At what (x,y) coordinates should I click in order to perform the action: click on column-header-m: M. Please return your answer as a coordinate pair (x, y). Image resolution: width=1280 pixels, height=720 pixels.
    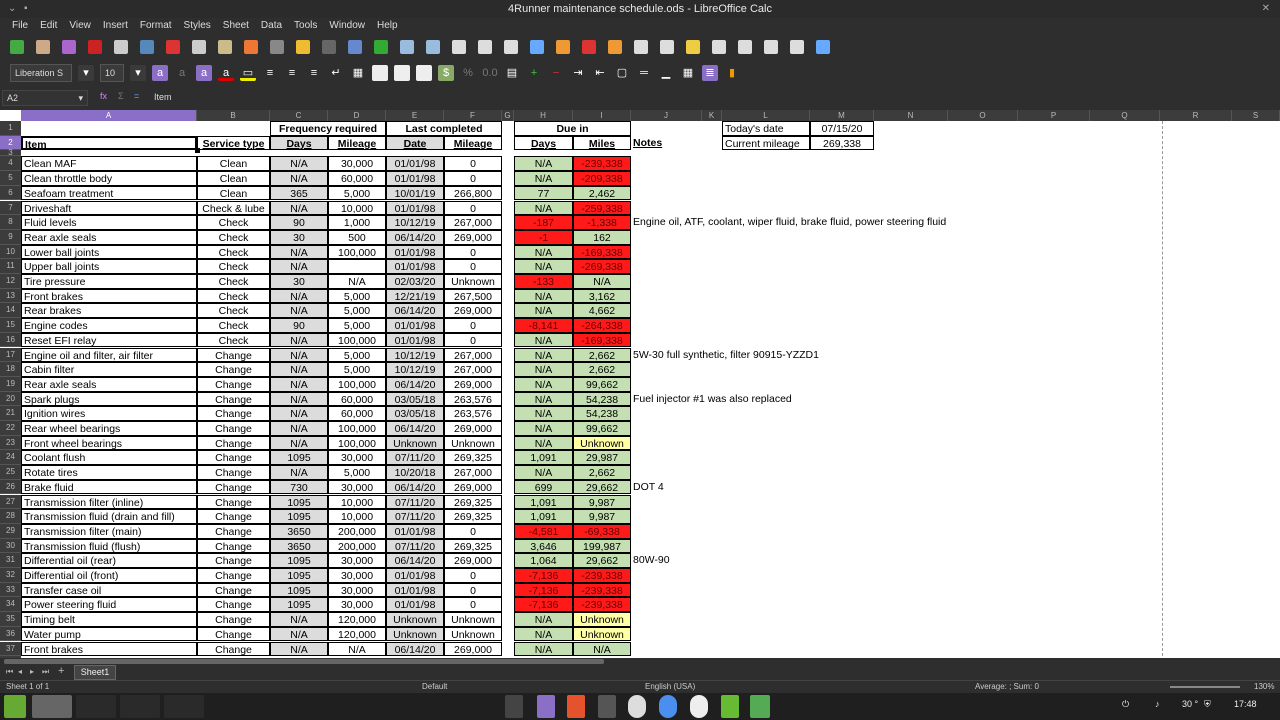
    Looking at the image, I should click on (842, 115).